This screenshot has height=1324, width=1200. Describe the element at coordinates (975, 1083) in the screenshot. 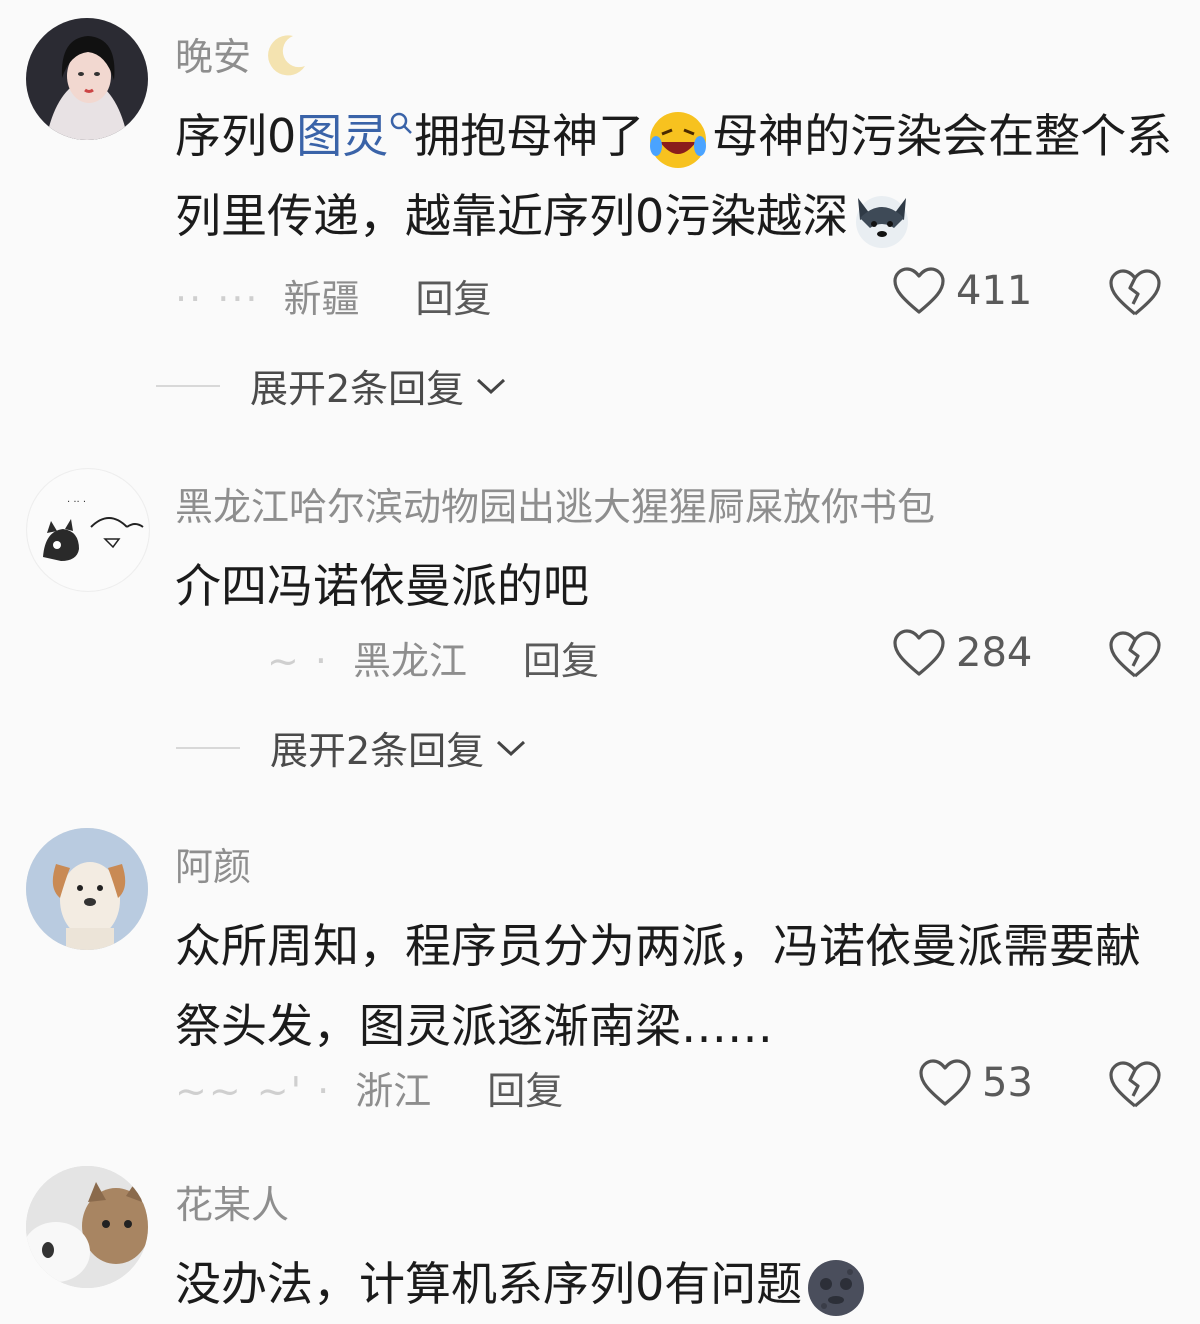

I see `like-button: 53` at that location.